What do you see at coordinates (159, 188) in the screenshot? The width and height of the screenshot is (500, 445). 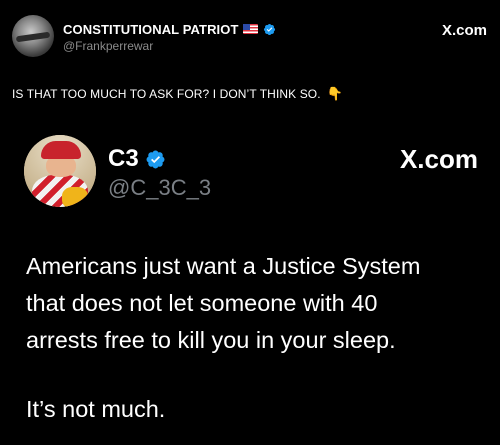 I see `quoted-author-handle: @C_3C_3` at bounding box center [159, 188].